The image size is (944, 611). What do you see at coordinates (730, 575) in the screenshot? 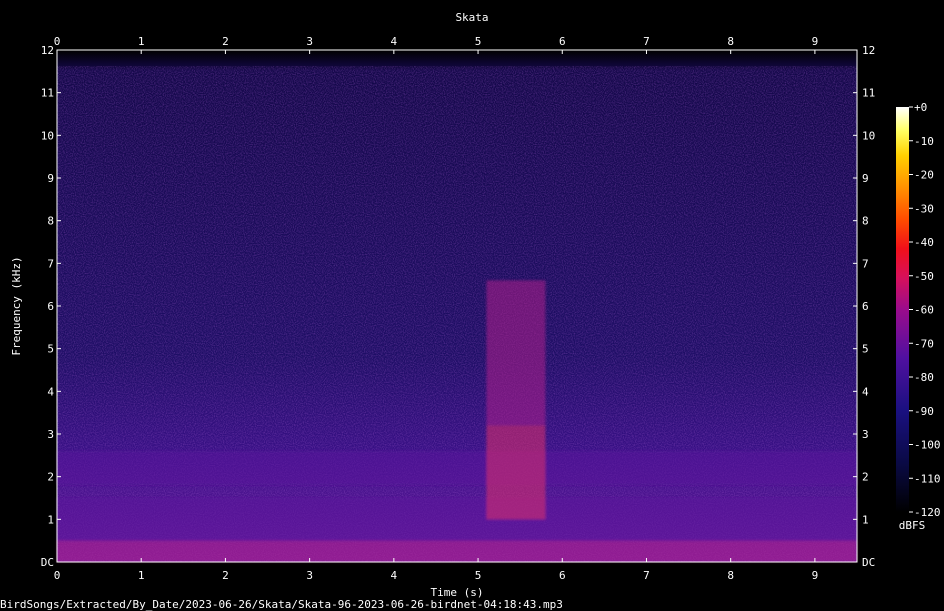
I see `x-tick-label: 8` at bounding box center [730, 575].